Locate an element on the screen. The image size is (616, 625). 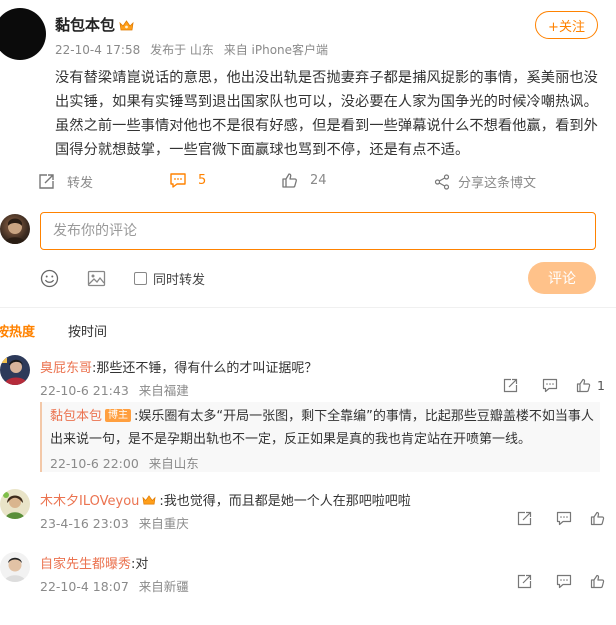
reply-meta: 22-10-6 22:00 来自山东 is located at coordinates (124, 462).